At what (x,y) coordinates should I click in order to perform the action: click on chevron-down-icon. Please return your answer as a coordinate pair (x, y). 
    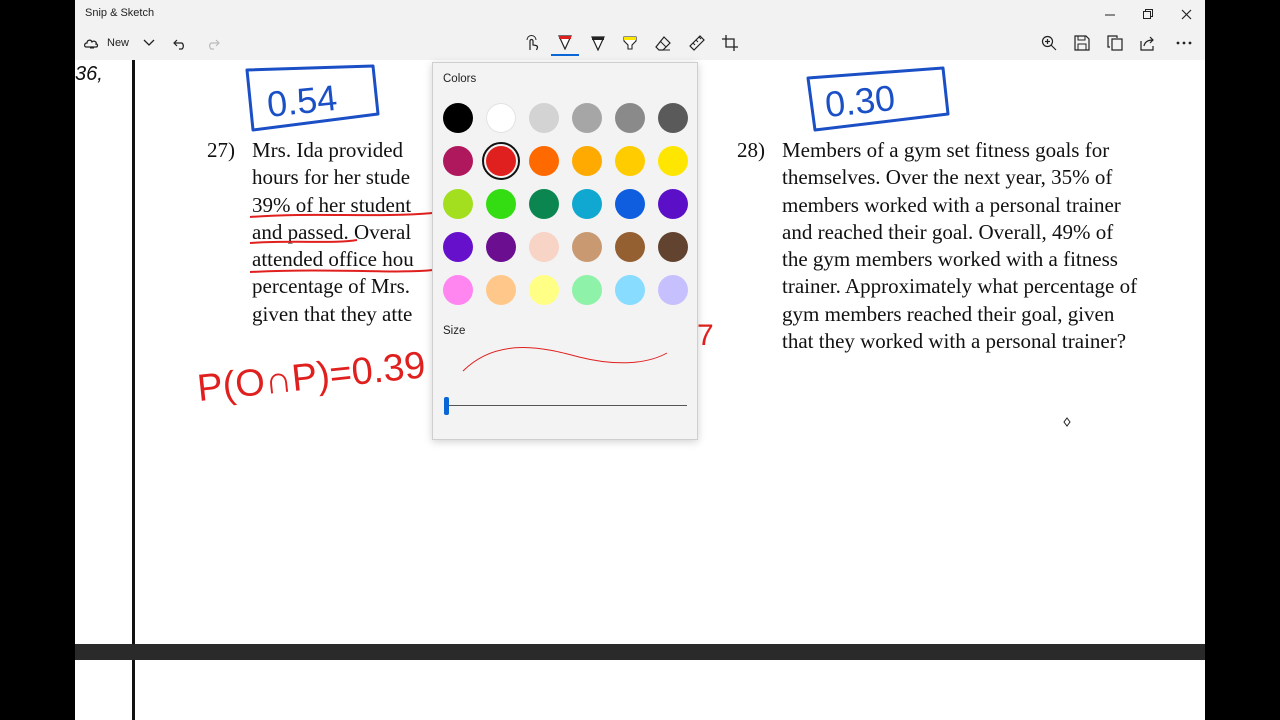
    Looking at the image, I should click on (149, 42).